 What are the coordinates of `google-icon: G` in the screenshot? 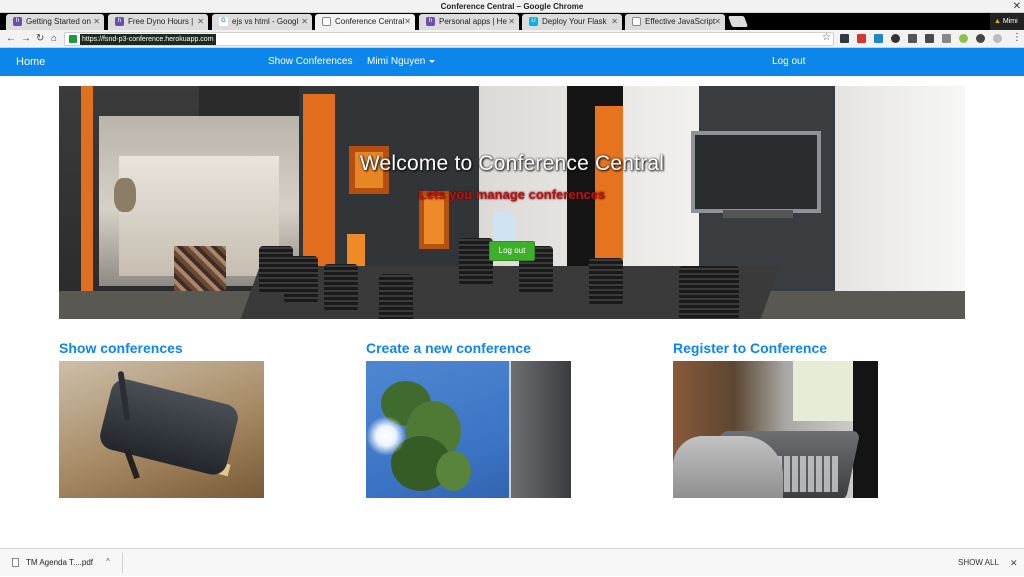 It's located at (223, 21).